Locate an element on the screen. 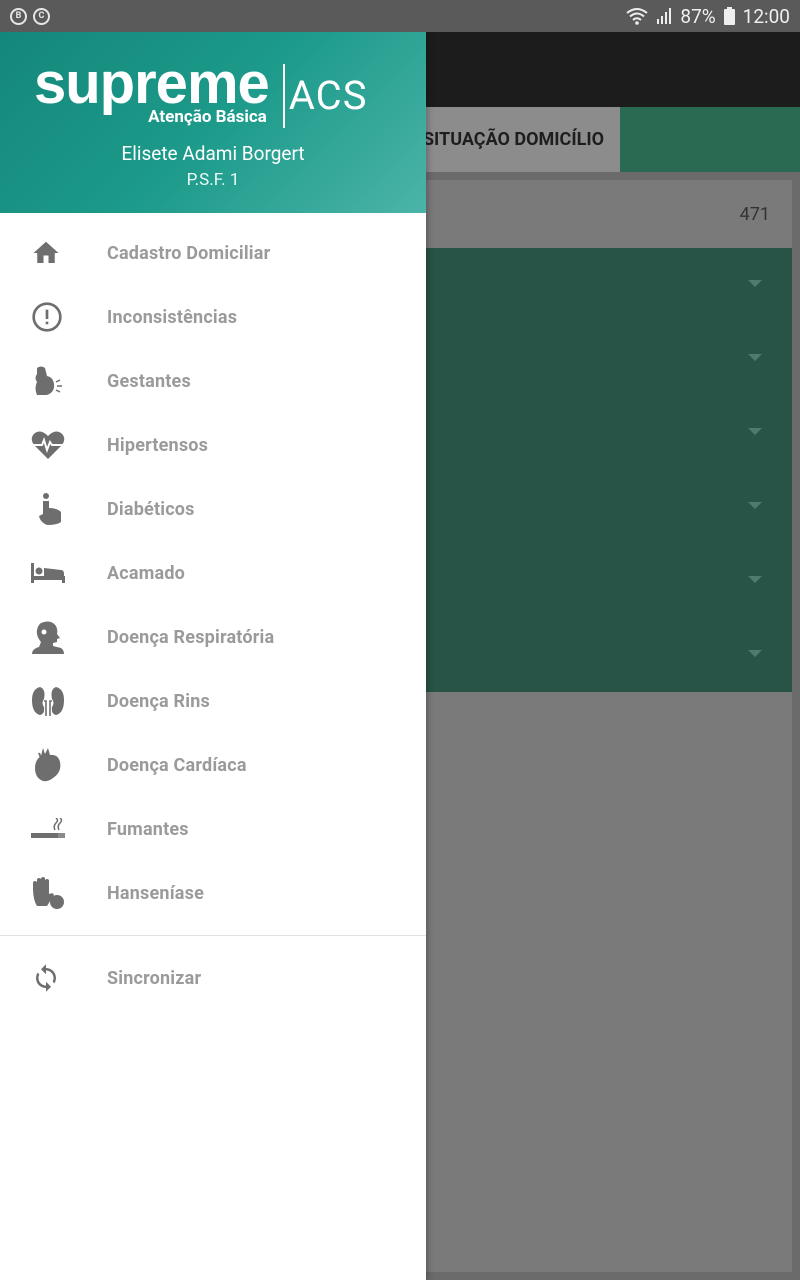  brand-name: supreme is located at coordinates (152, 83).